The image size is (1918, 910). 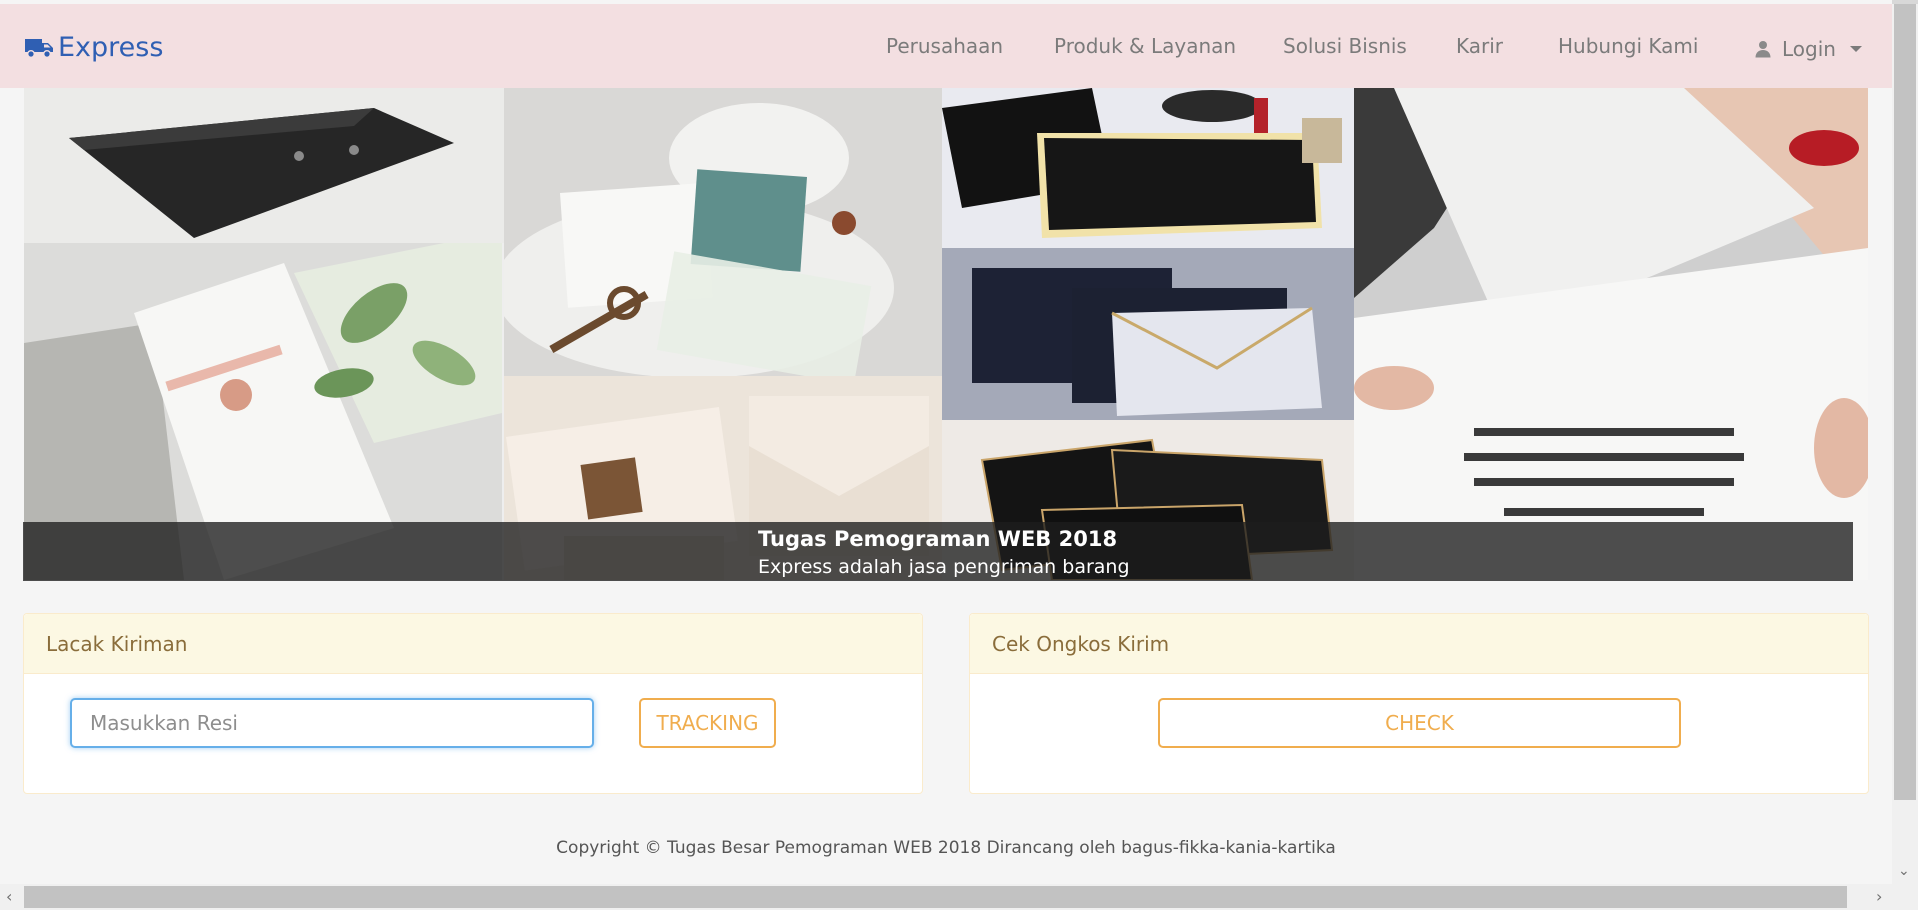 I want to click on vertical-scrollbar: ⌄, so click(x=1905, y=444).